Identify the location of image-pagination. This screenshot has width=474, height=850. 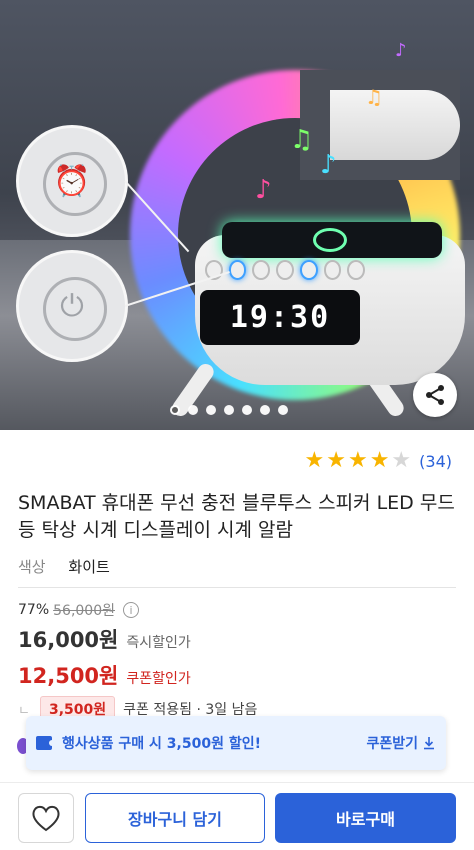
(229, 410).